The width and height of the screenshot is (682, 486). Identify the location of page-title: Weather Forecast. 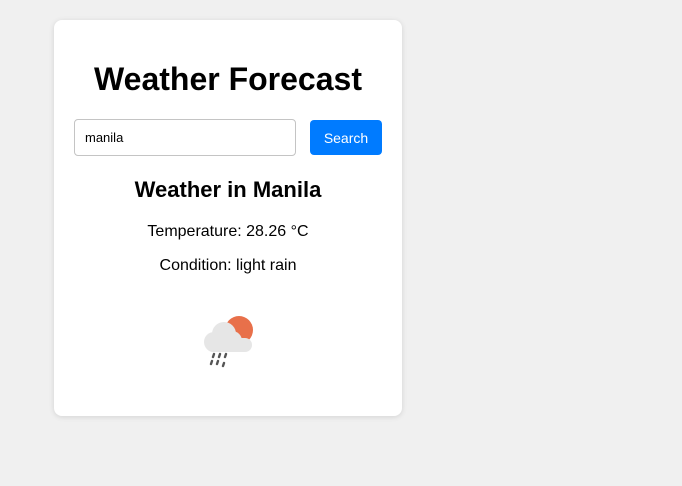
(228, 79).